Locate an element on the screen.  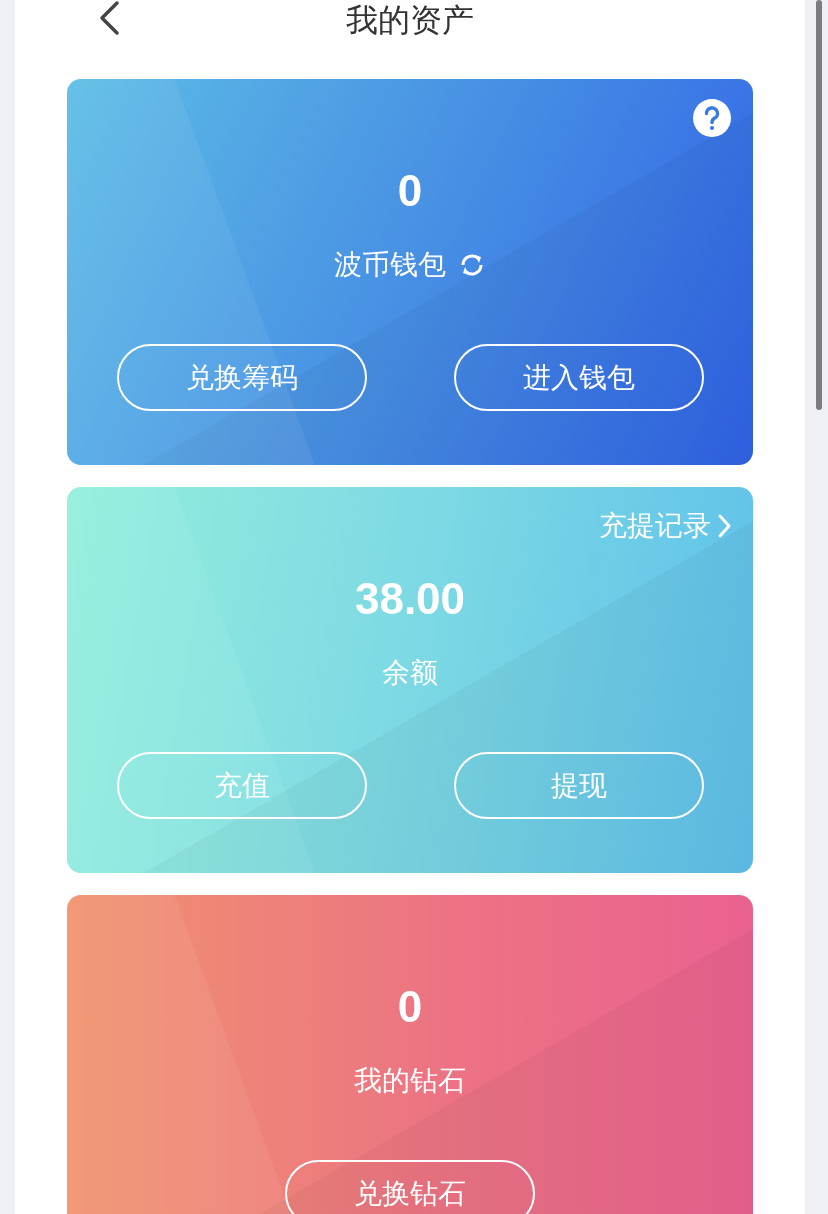
back-icon is located at coordinates (109, 18).